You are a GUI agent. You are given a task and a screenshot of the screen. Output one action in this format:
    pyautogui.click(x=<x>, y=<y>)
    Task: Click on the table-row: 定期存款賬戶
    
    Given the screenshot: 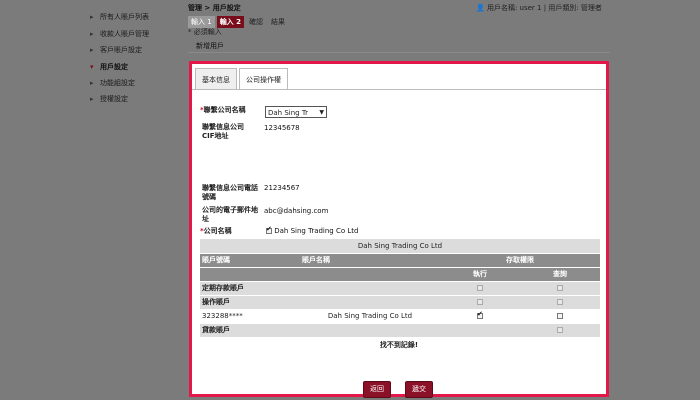 What is the action you would take?
    pyautogui.click(x=400, y=288)
    